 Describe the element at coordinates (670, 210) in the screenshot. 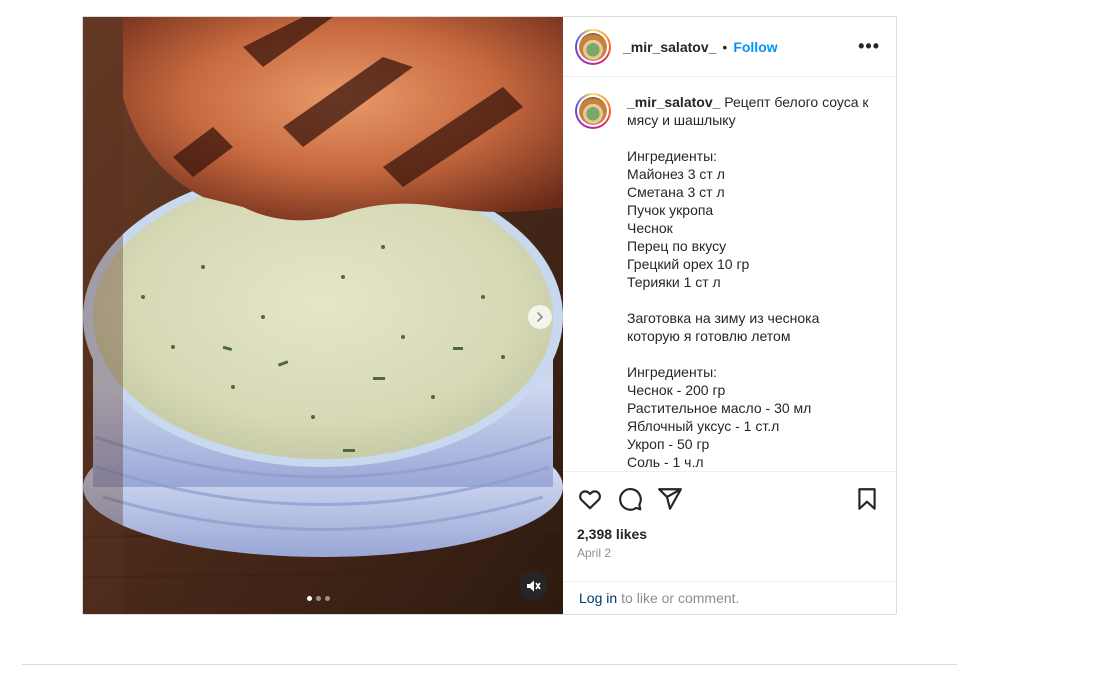

I see `caption-line: Пучок укропа` at that location.